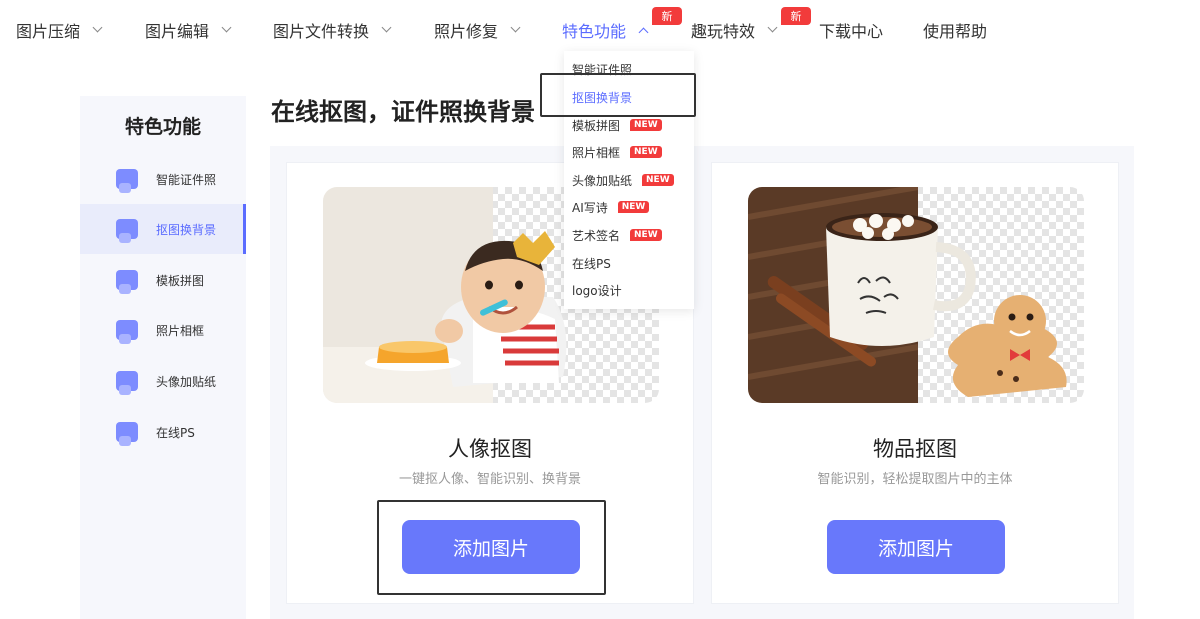 This screenshot has width=1200, height=619. I want to click on sidebar: 特色功能 智能证件照 抠图换背景 模板拼图 照片相框 头像加贴纸 在线PS, so click(163, 357).